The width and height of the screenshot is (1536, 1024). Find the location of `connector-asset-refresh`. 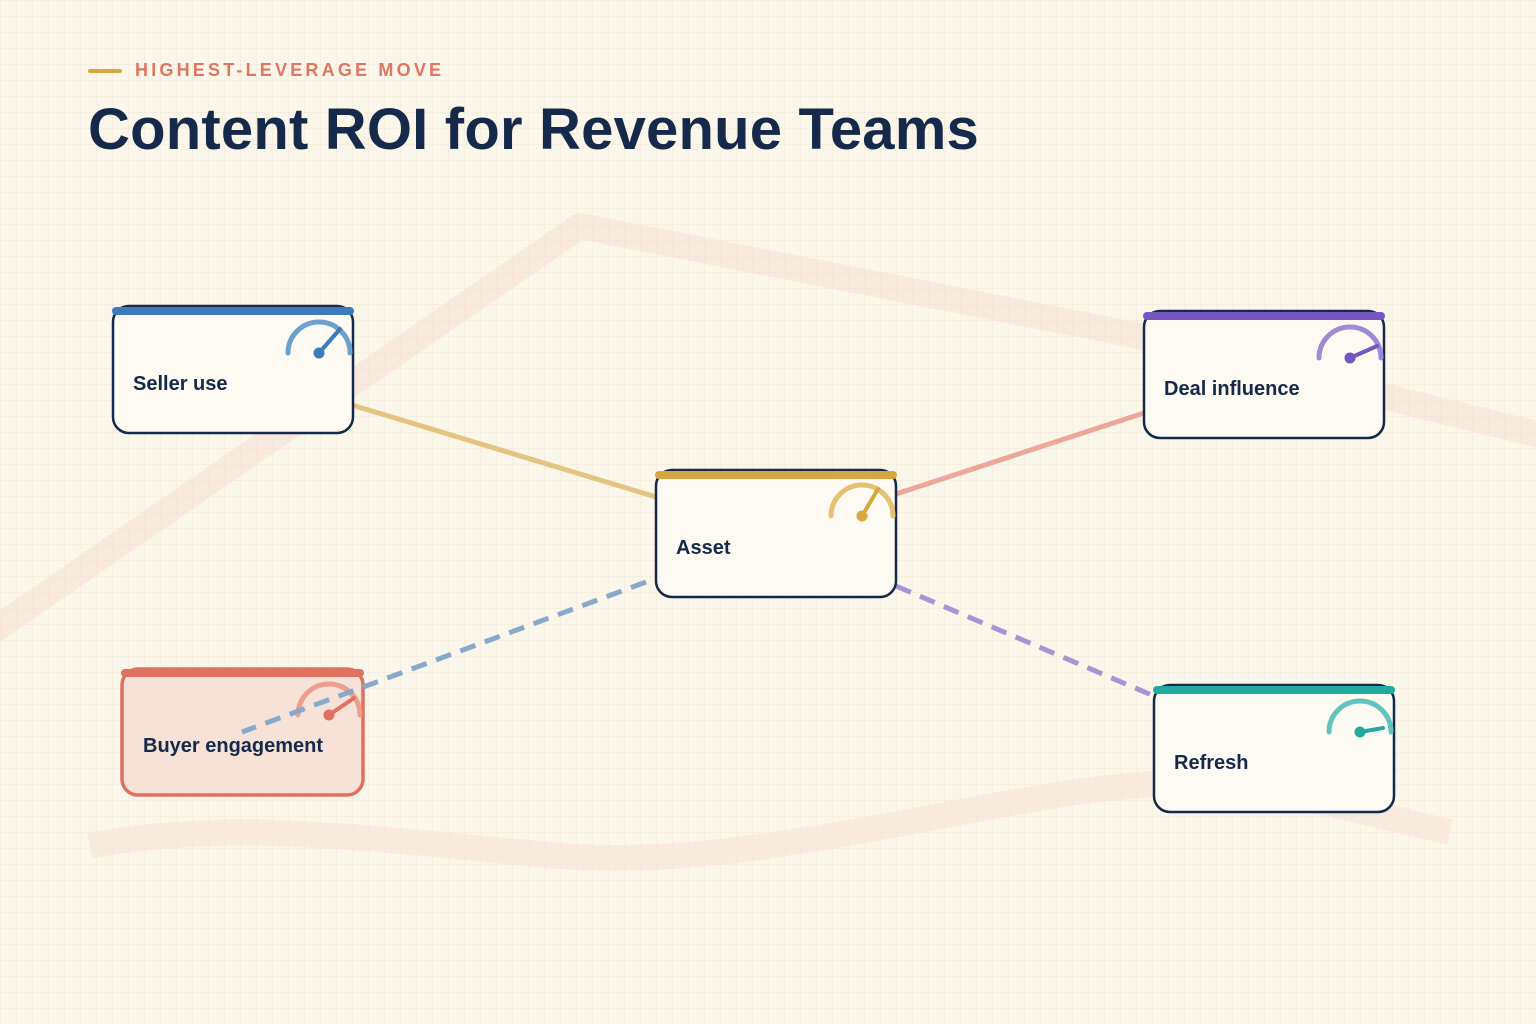

connector-asset-refresh is located at coordinates (1025, 641).